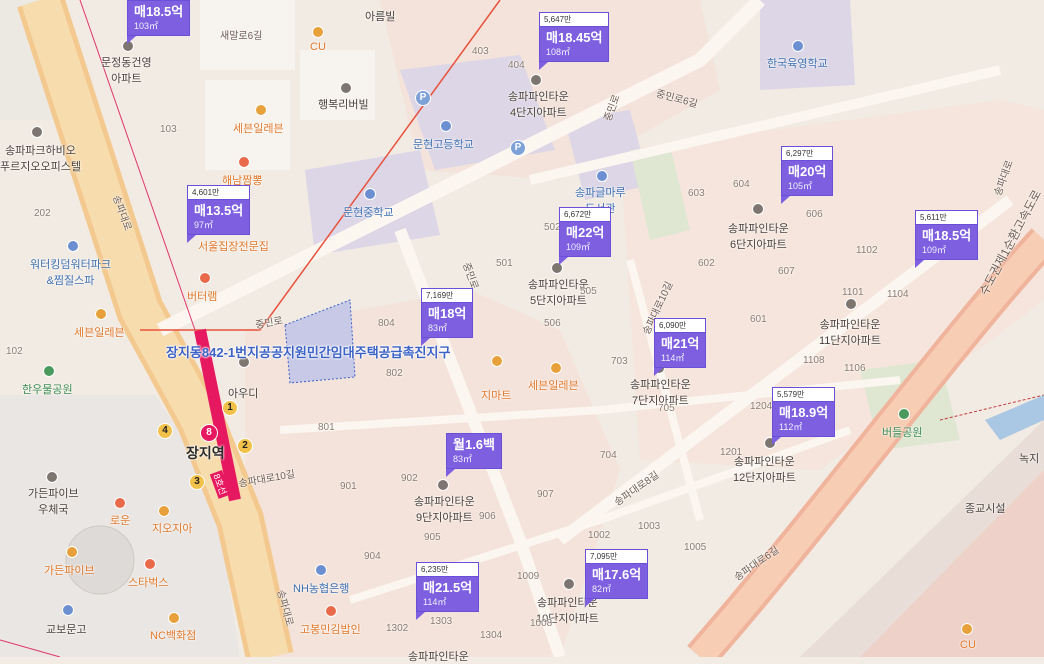 The height and width of the screenshot is (664, 1044). Describe the element at coordinates (70, 272) in the screenshot. I see `label-waterking: 워터킹덤워터파크 &찜질스파` at that location.